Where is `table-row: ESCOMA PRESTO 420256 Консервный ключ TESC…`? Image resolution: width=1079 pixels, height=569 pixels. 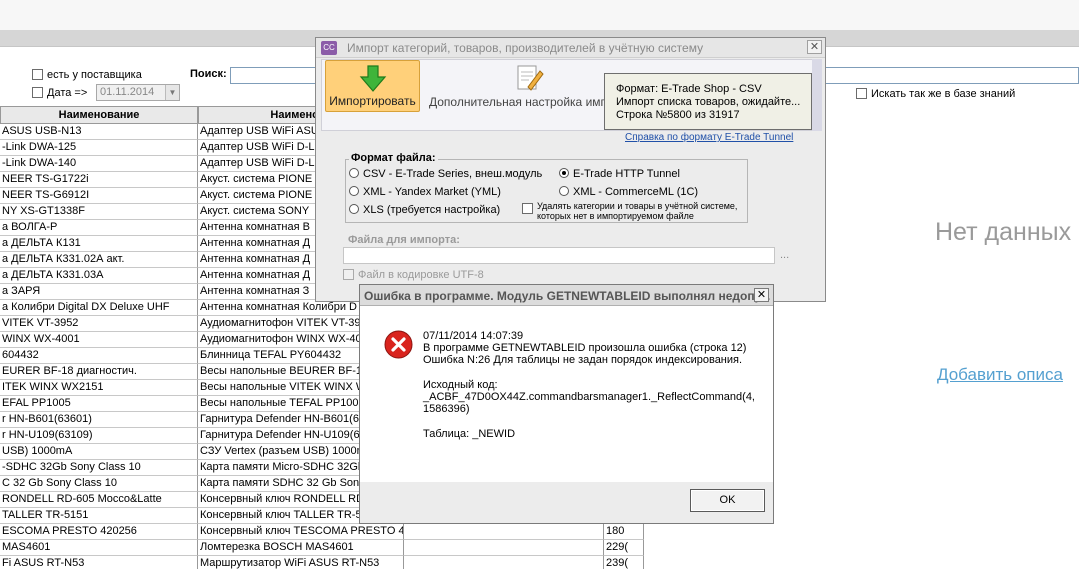
table-row: ESCOMA PRESTO 420256 Консервный ключ TESC… is located at coordinates (322, 532).